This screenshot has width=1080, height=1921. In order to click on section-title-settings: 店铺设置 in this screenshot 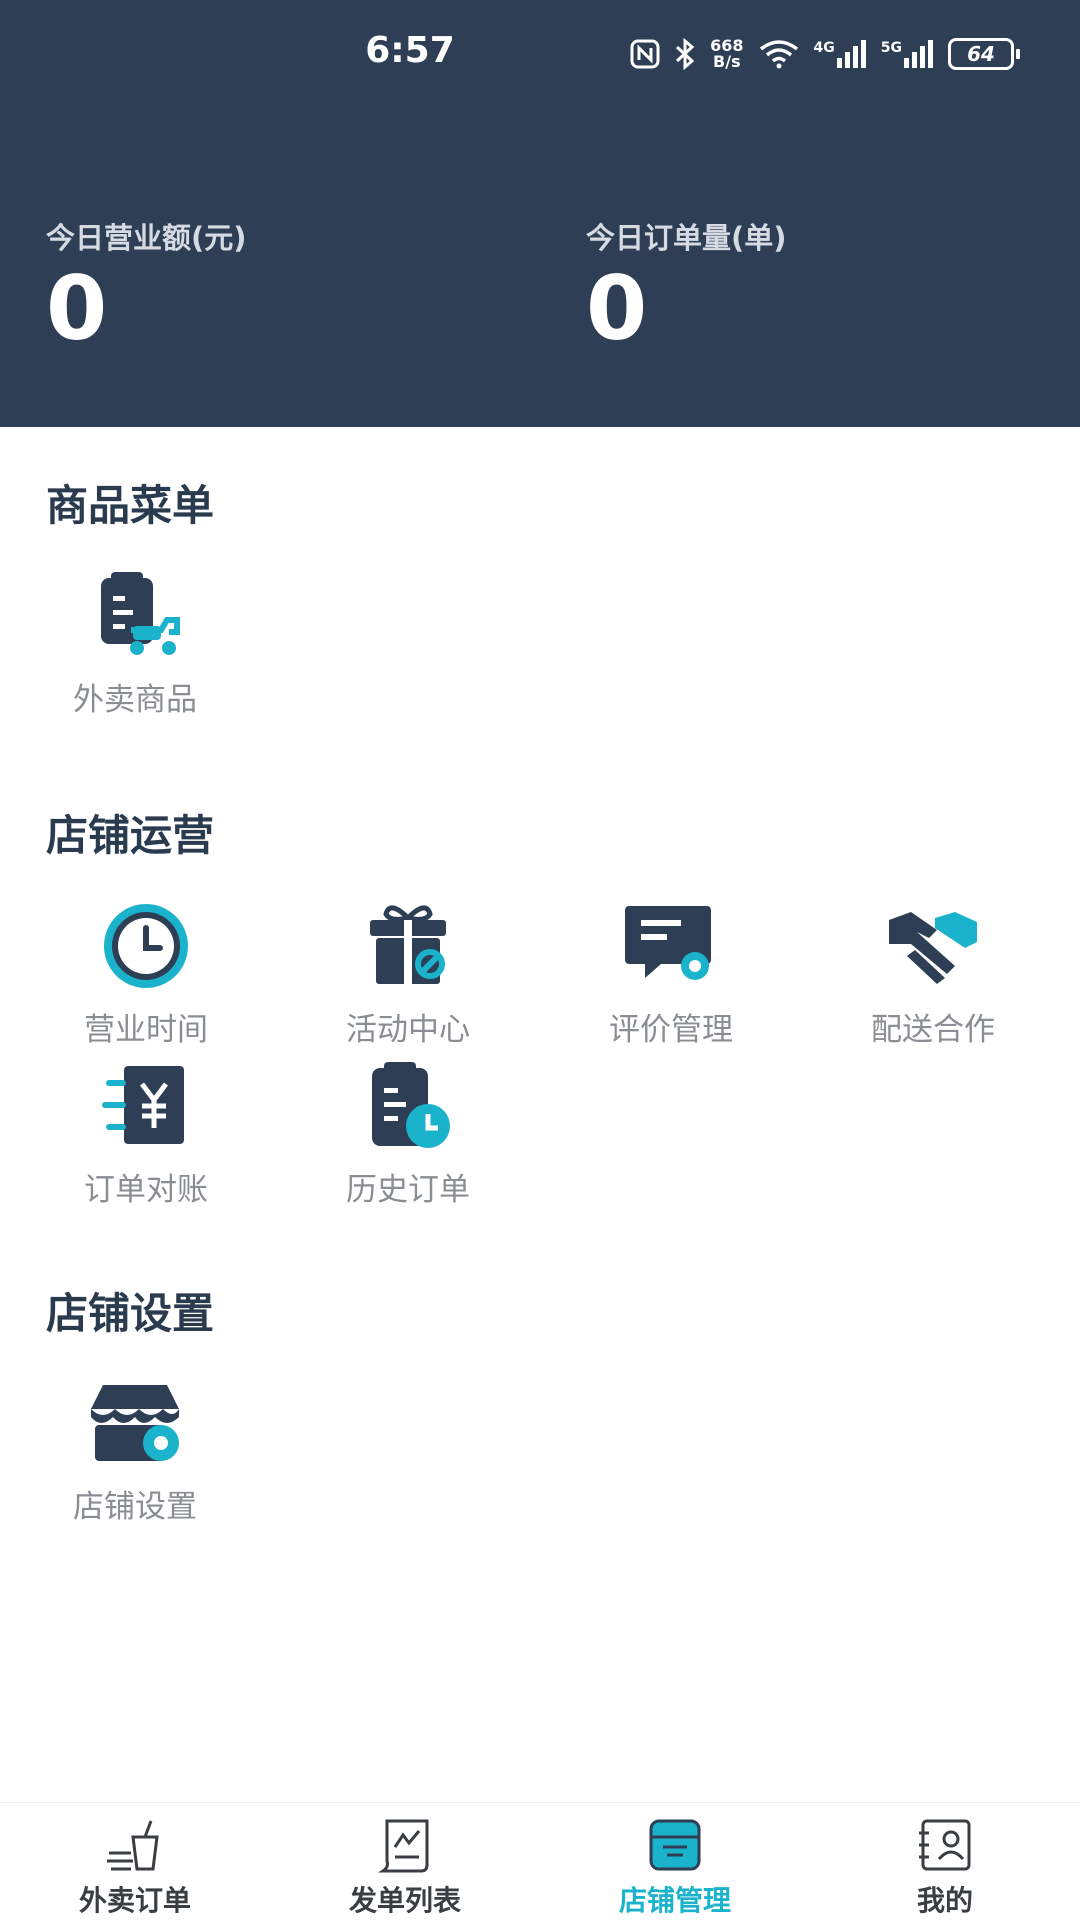, I will do `click(130, 1313)`.